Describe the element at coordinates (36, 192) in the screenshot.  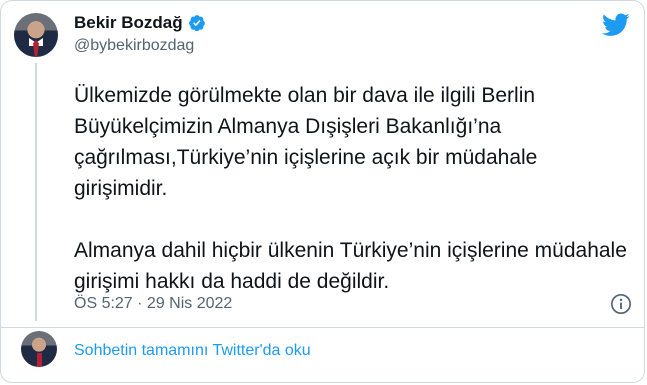
I see `thread-line` at that location.